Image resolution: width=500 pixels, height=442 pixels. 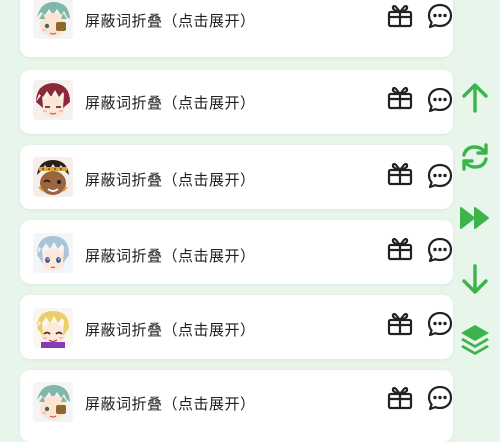 I want to click on layers-icon, so click(x=475, y=340).